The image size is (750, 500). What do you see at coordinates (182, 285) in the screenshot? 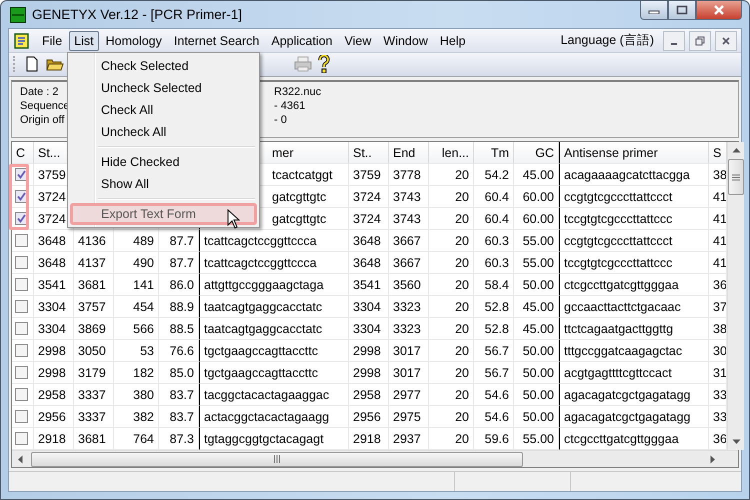
I see `table-cell: 86.0` at bounding box center [182, 285].